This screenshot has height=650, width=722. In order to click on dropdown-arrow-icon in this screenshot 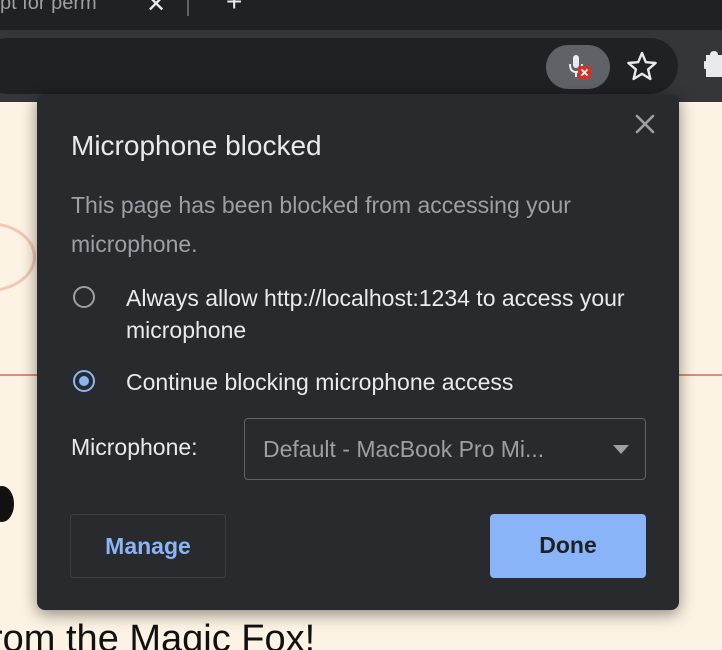, I will do `click(621, 449)`.